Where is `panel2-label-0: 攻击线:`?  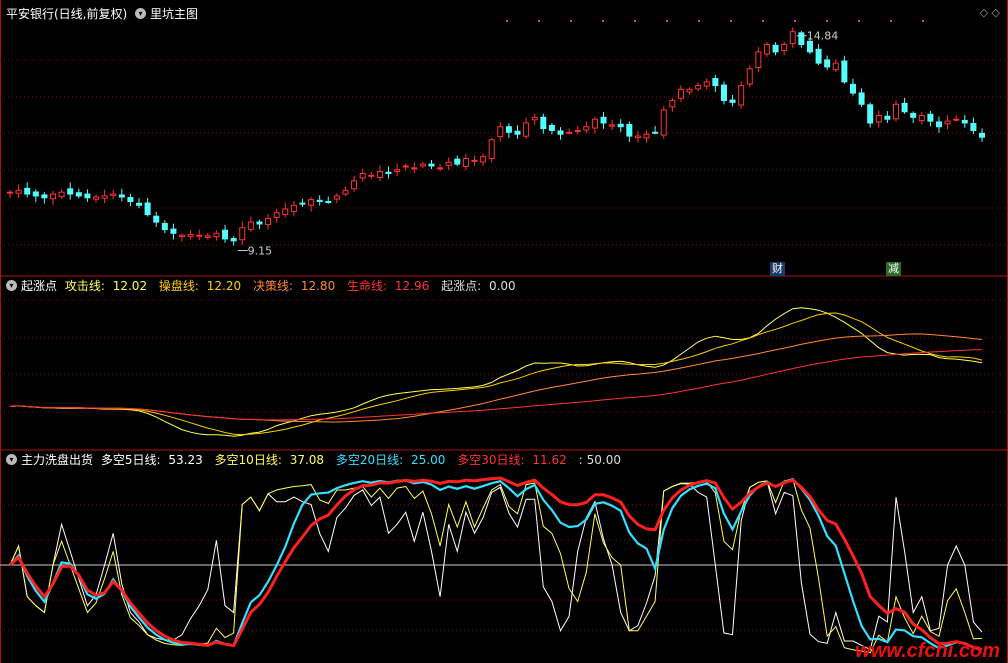
panel2-label-0: 攻击线: is located at coordinates (84, 286).